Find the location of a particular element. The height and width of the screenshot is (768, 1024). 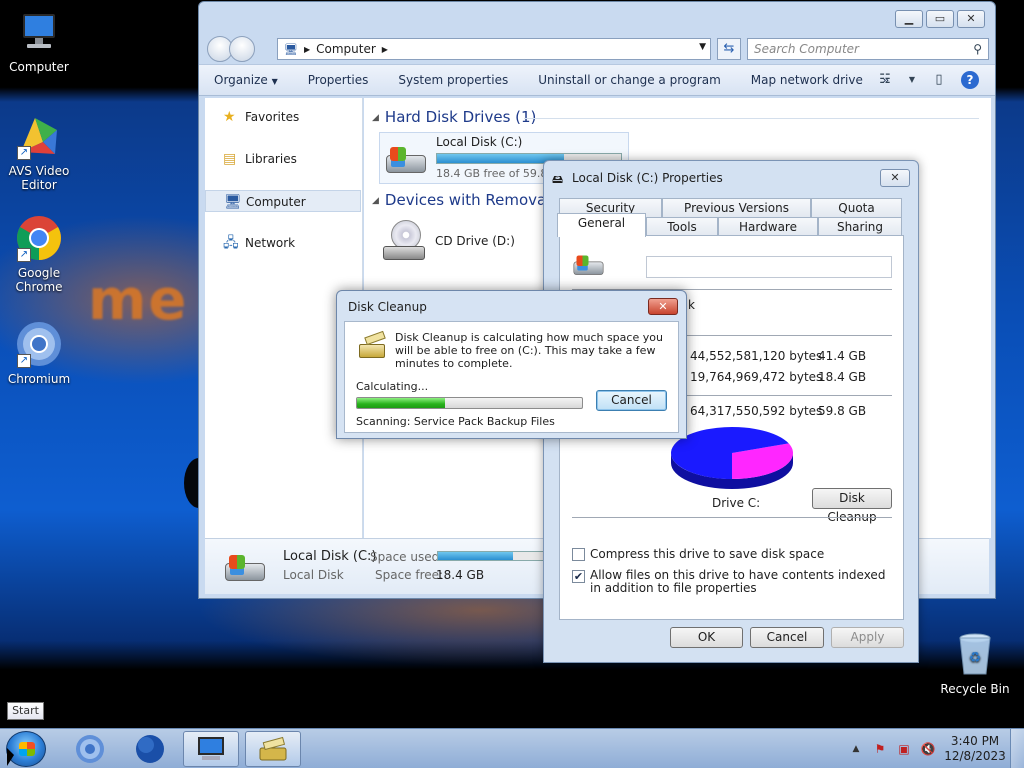

desktop-icon-google-chrome: ↗ Google Chrome is located at coordinates (39, 254).